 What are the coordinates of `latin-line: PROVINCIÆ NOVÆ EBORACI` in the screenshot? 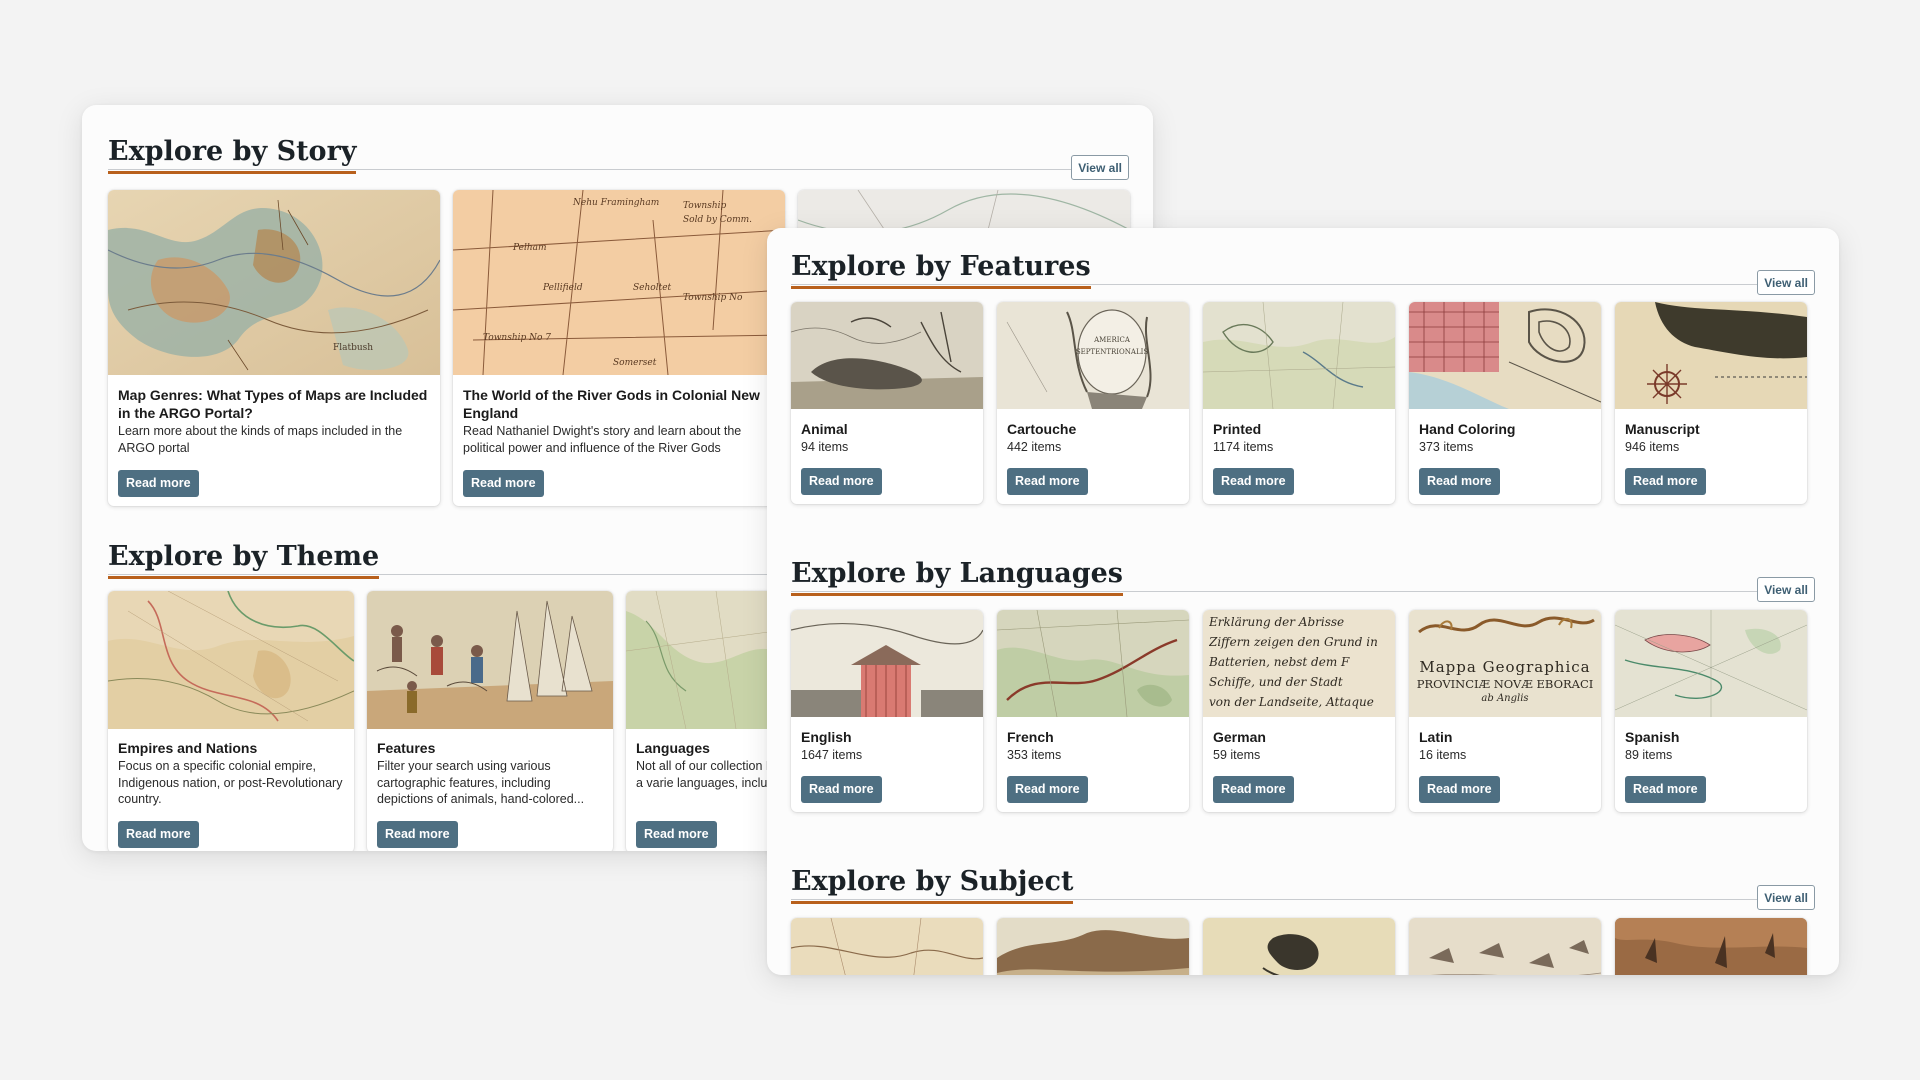 It's located at (1505, 684).